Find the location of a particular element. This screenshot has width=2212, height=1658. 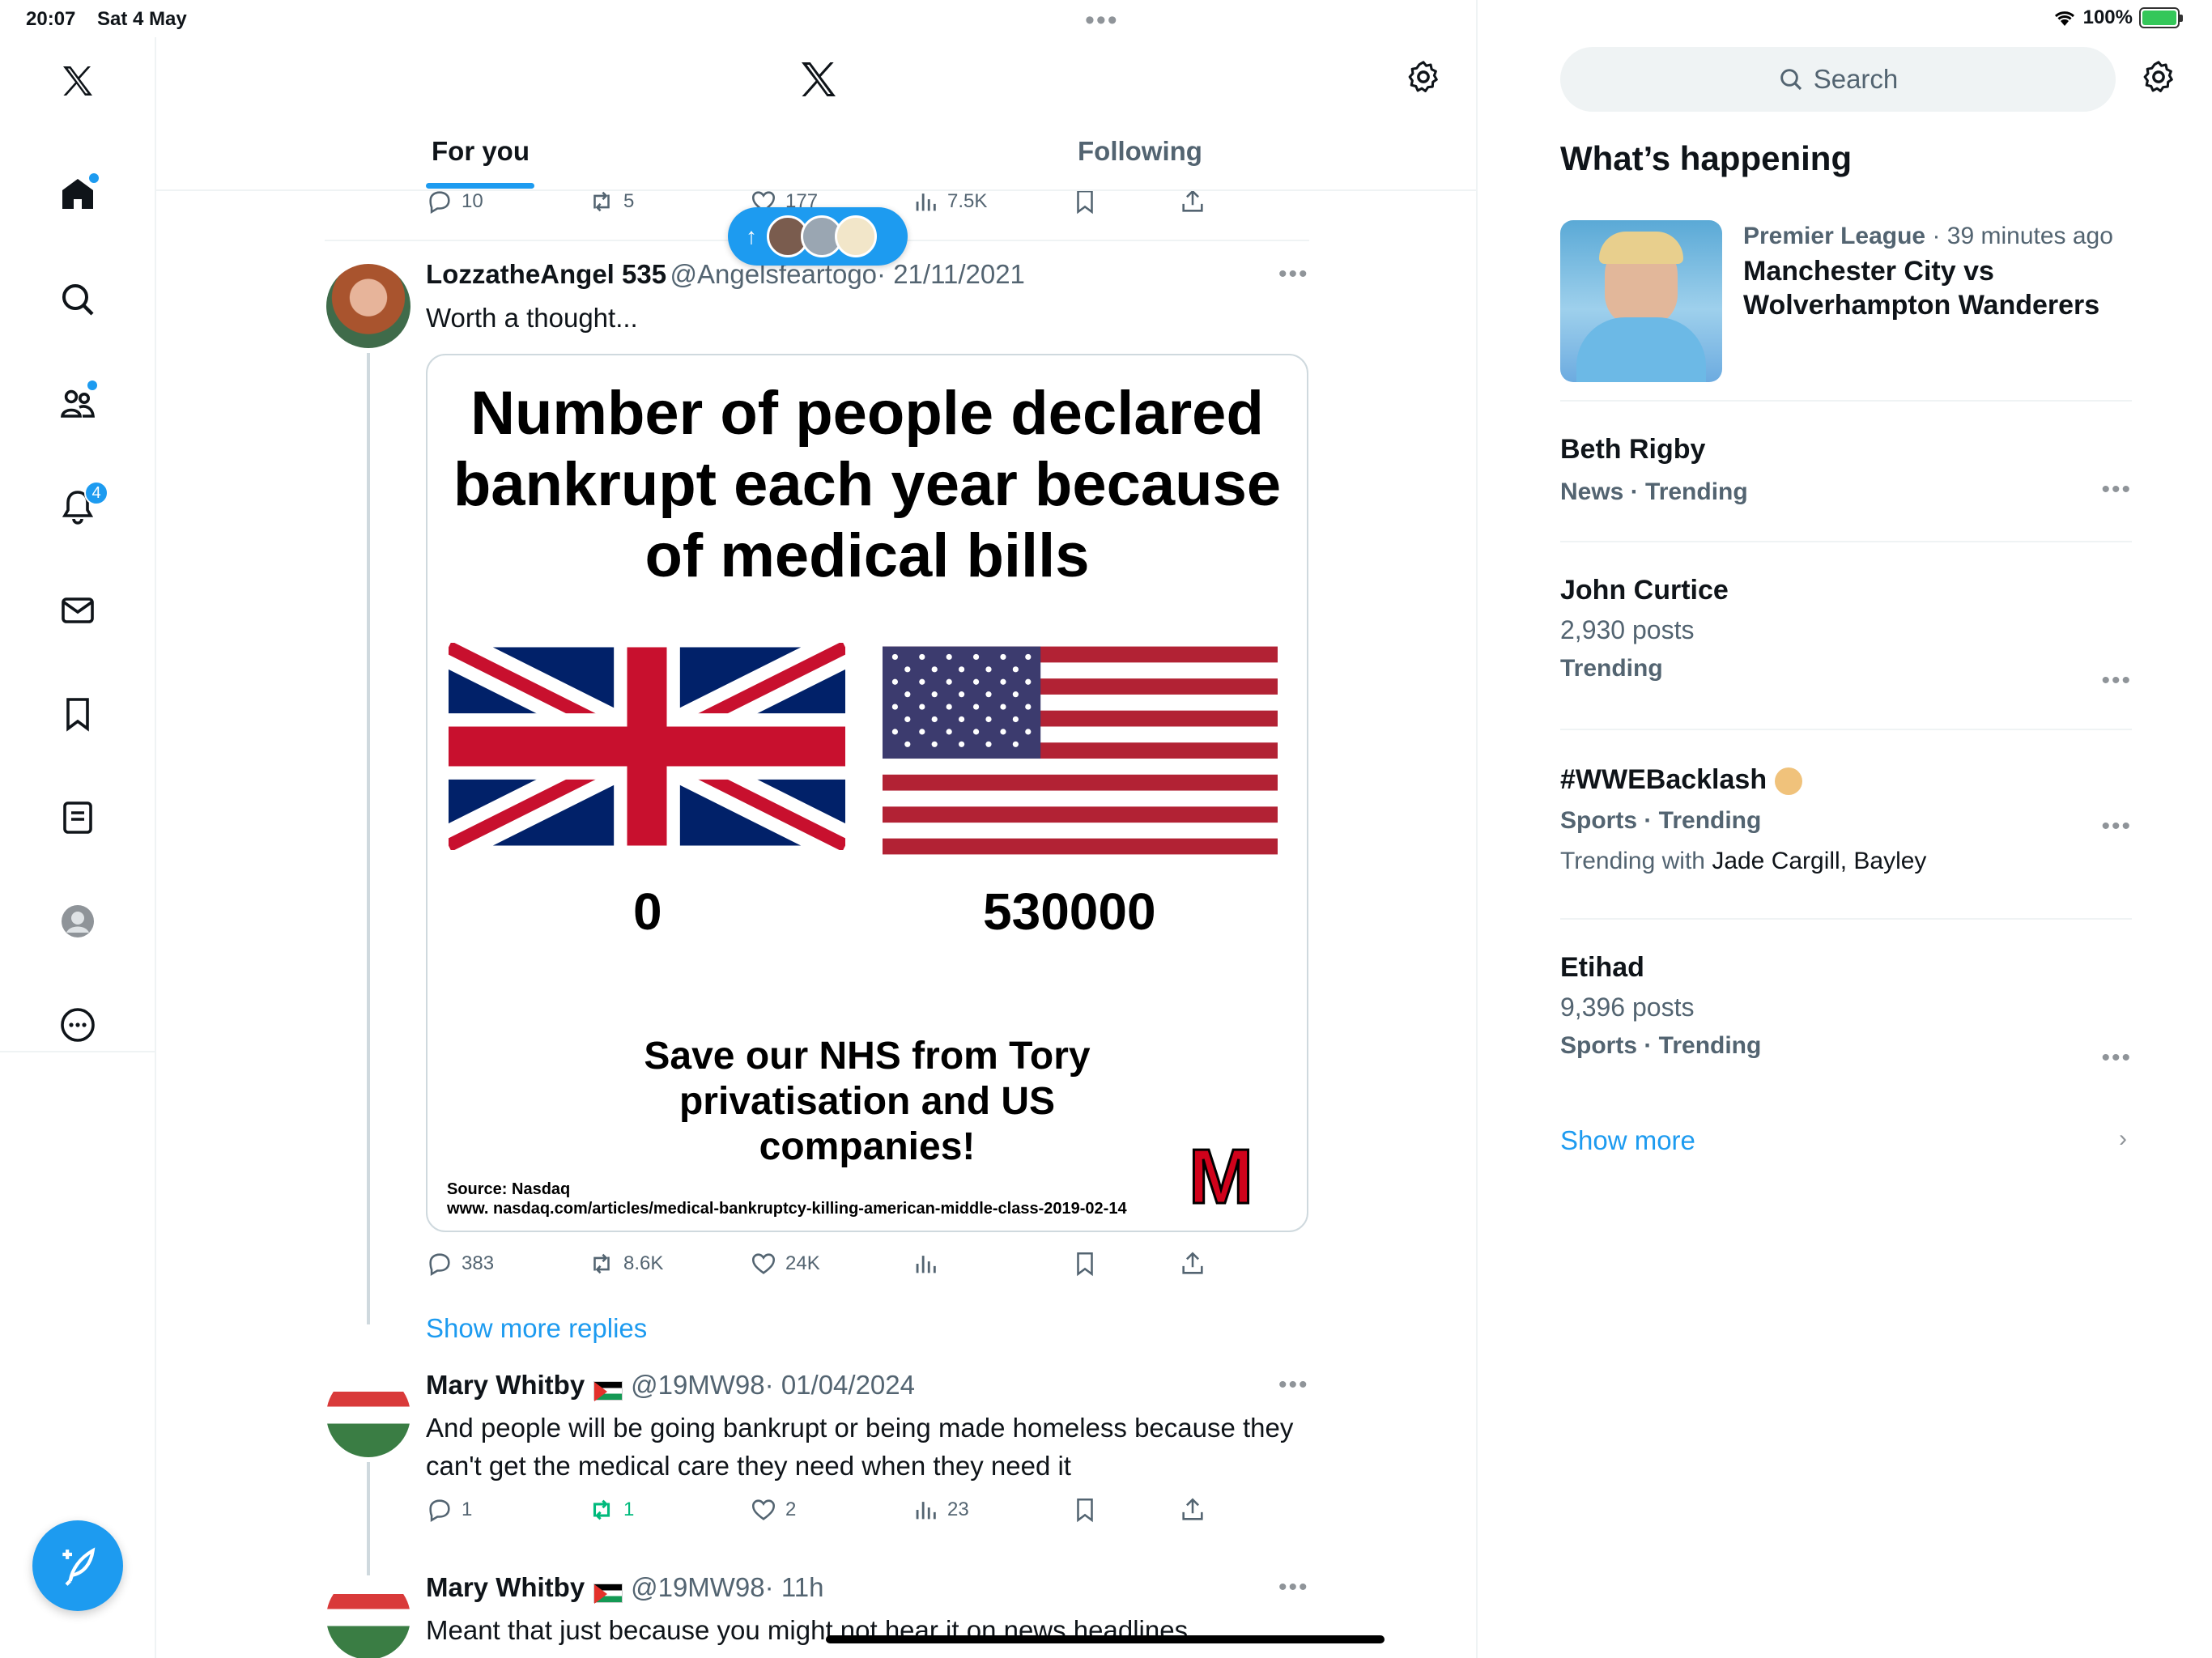

palestine-flag-icon is located at coordinates (608, 1593).